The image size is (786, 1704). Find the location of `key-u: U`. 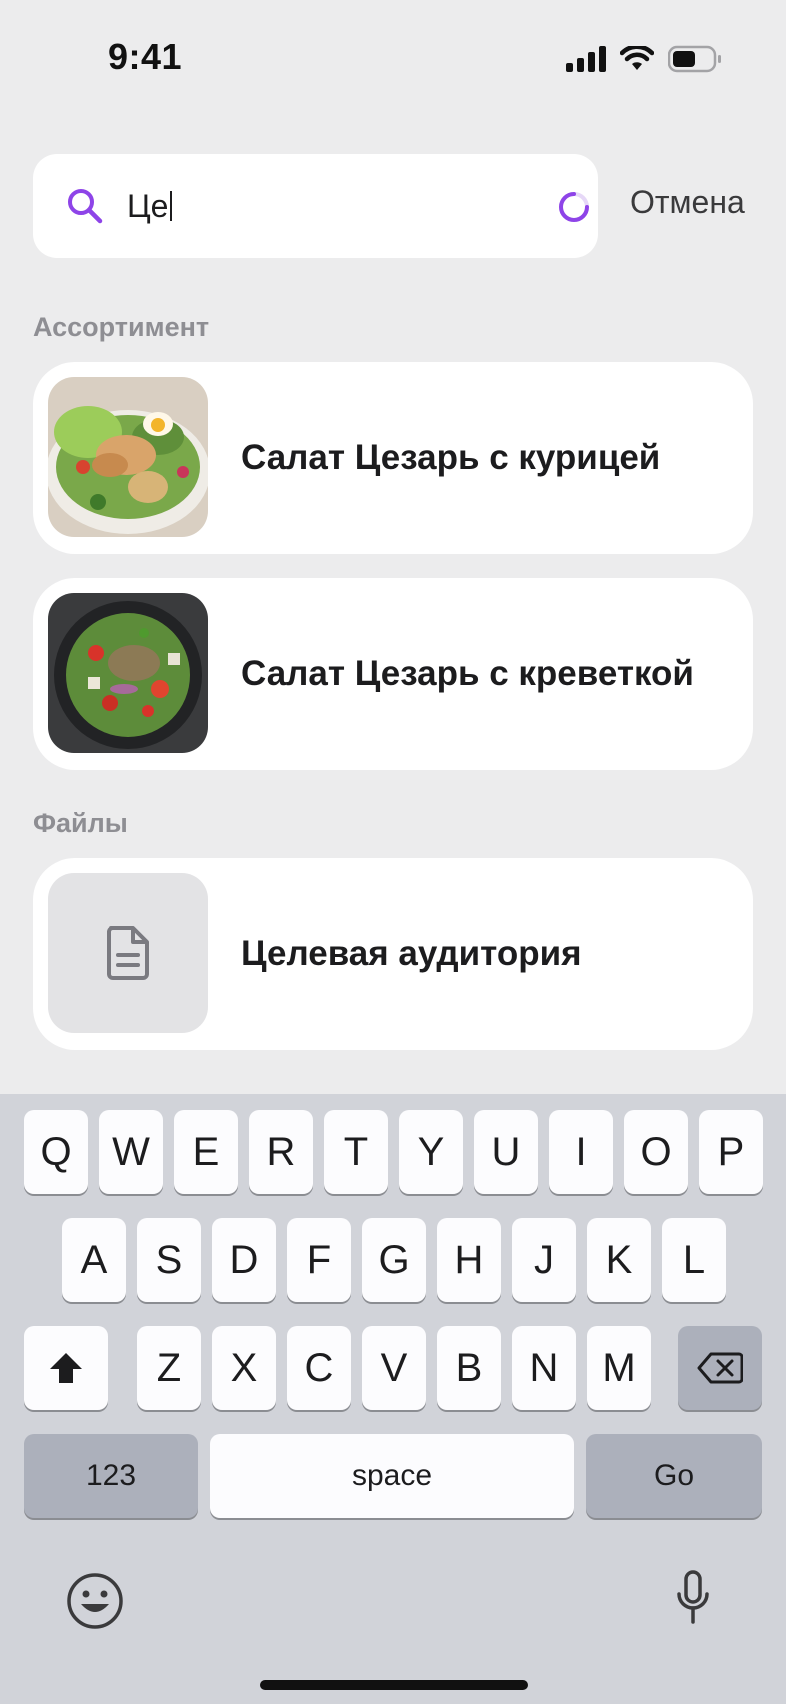

key-u: U is located at coordinates (506, 1152).